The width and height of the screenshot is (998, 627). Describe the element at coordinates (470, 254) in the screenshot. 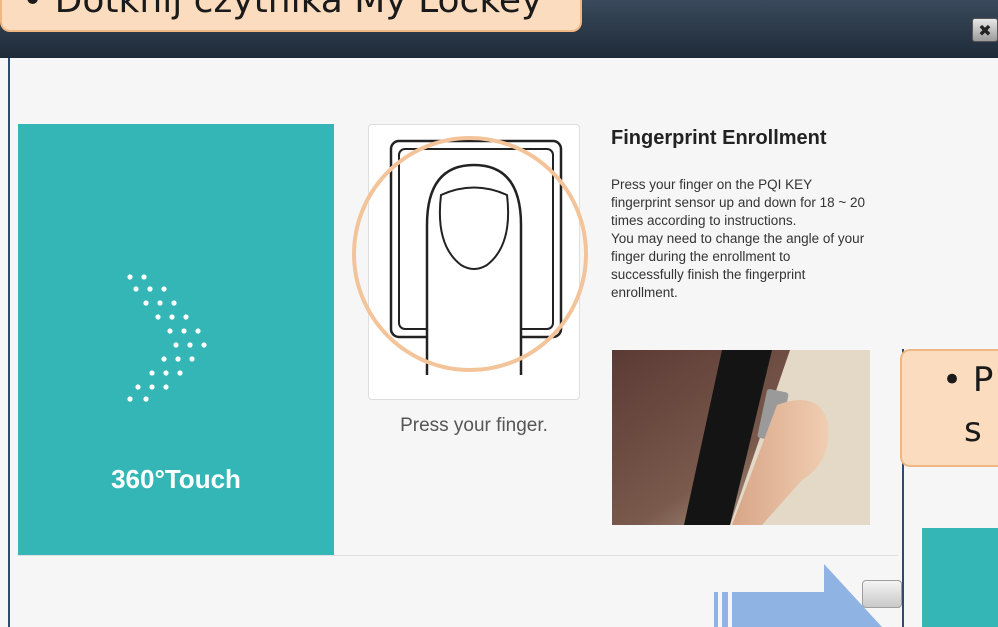

I see `highlight-ring` at that location.